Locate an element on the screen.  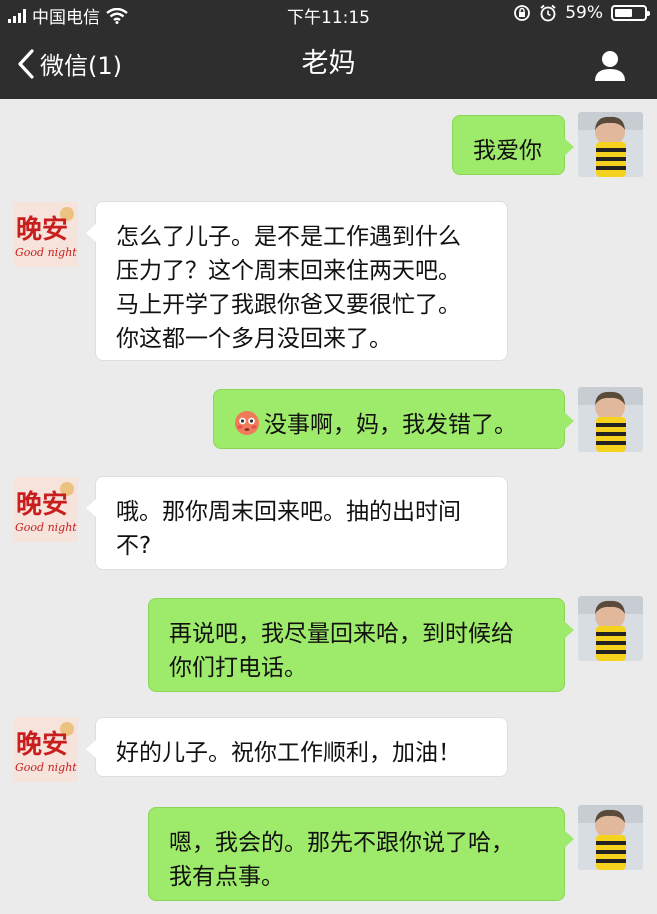
battery-percent: 59% is located at coordinates (584, 13).